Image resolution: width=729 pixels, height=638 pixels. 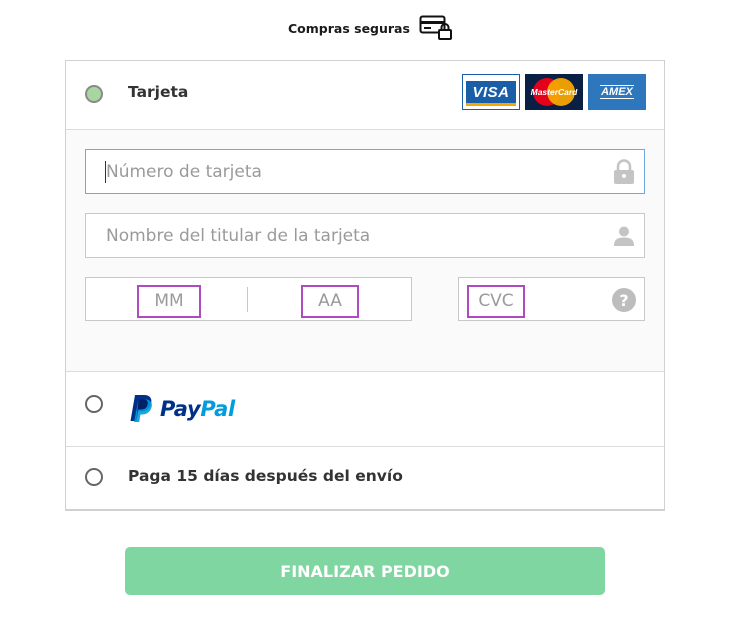 What do you see at coordinates (365, 171) in the screenshot?
I see `card-number-input: Número de tarjeta` at bounding box center [365, 171].